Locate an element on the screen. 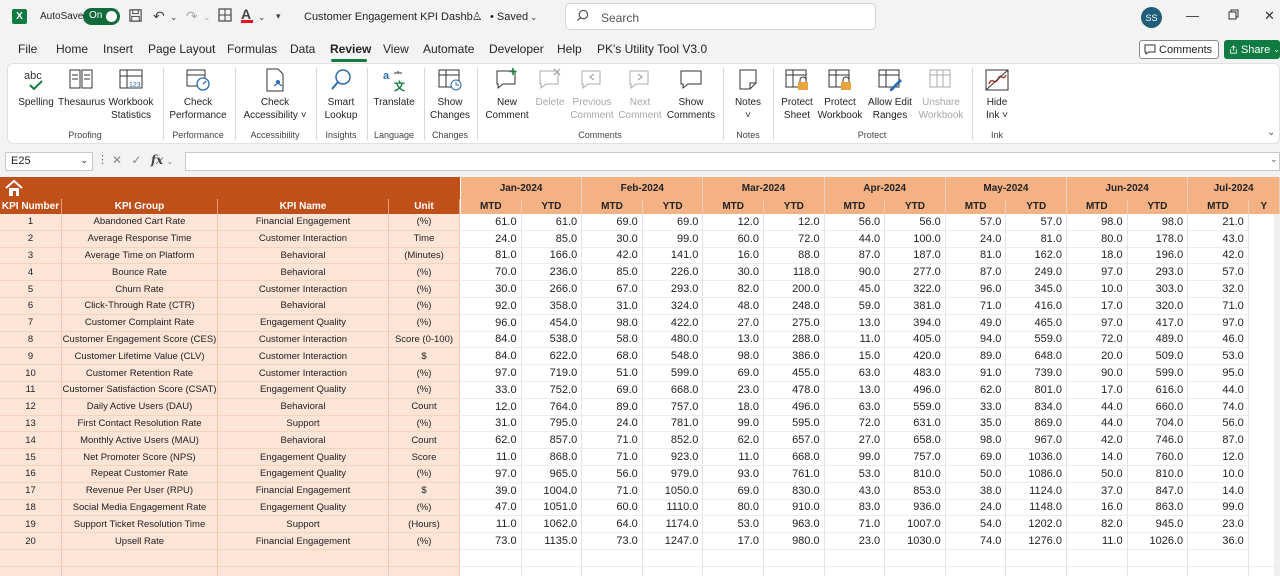 The width and height of the screenshot is (1280, 576). value-cell: 187.0 is located at coordinates (915, 256).